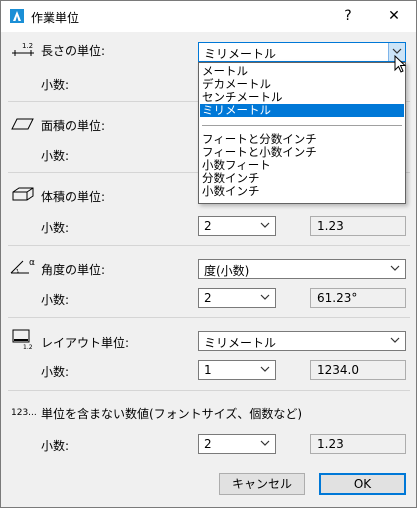 Image resolution: width=417 pixels, height=508 pixels. I want to click on angle-unit-value: 度(小数), so click(227, 271).